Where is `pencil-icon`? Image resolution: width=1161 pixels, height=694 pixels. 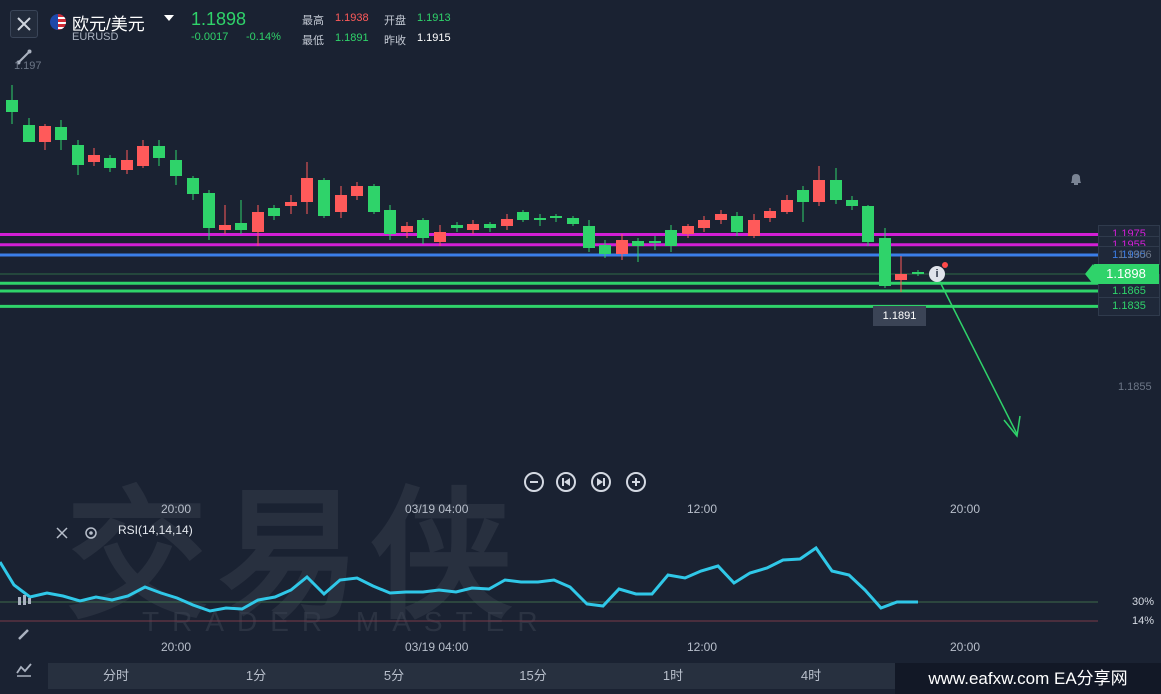 pencil-icon is located at coordinates (23, 634).